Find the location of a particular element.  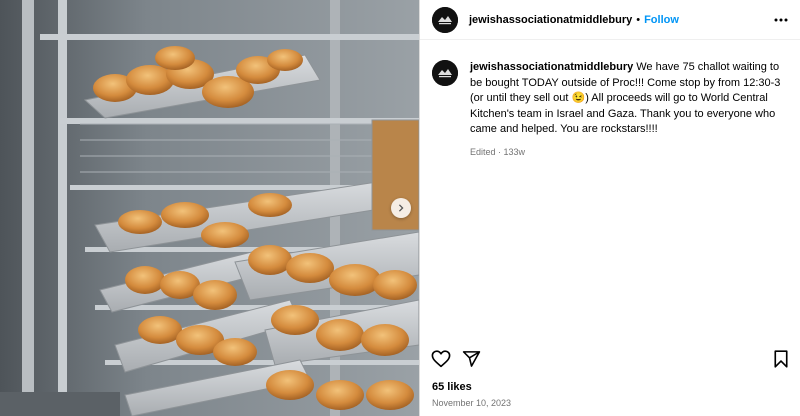

post-date: November 10, 2023 is located at coordinates (471, 403).